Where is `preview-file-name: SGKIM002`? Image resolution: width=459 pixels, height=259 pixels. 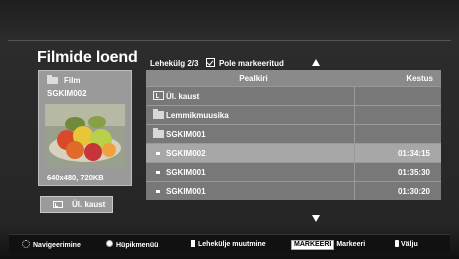
preview-file-name: SGKIM002 is located at coordinates (67, 93).